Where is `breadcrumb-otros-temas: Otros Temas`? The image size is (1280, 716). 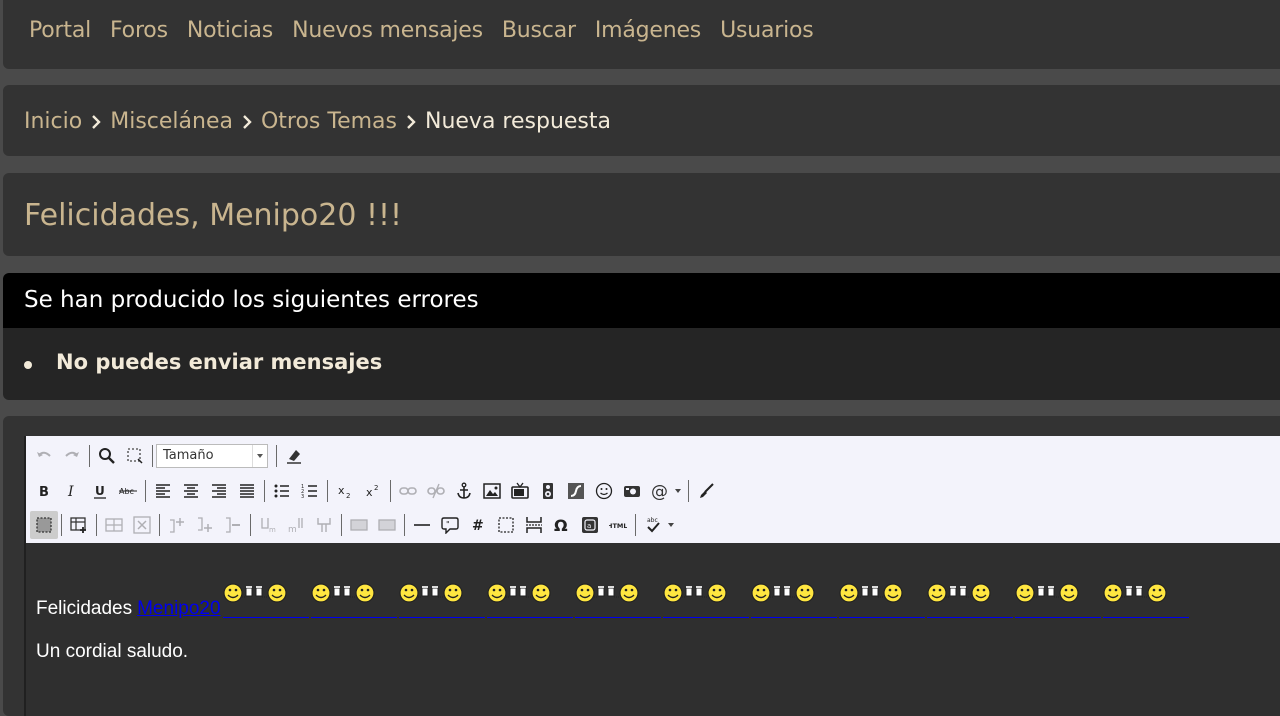
breadcrumb-otros-temas: Otros Temas is located at coordinates (329, 121).